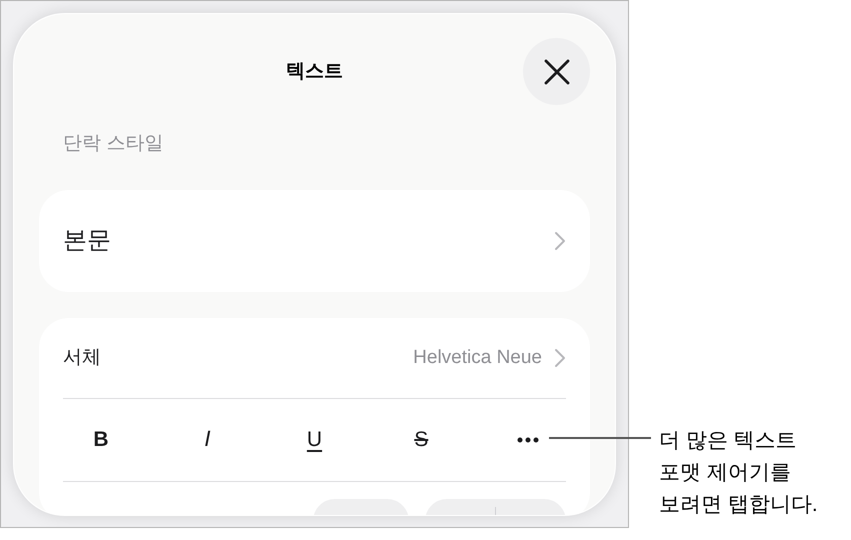 The width and height of the screenshot is (851, 540). I want to click on font-row: 서체 Helvetica Neue, so click(314, 358).